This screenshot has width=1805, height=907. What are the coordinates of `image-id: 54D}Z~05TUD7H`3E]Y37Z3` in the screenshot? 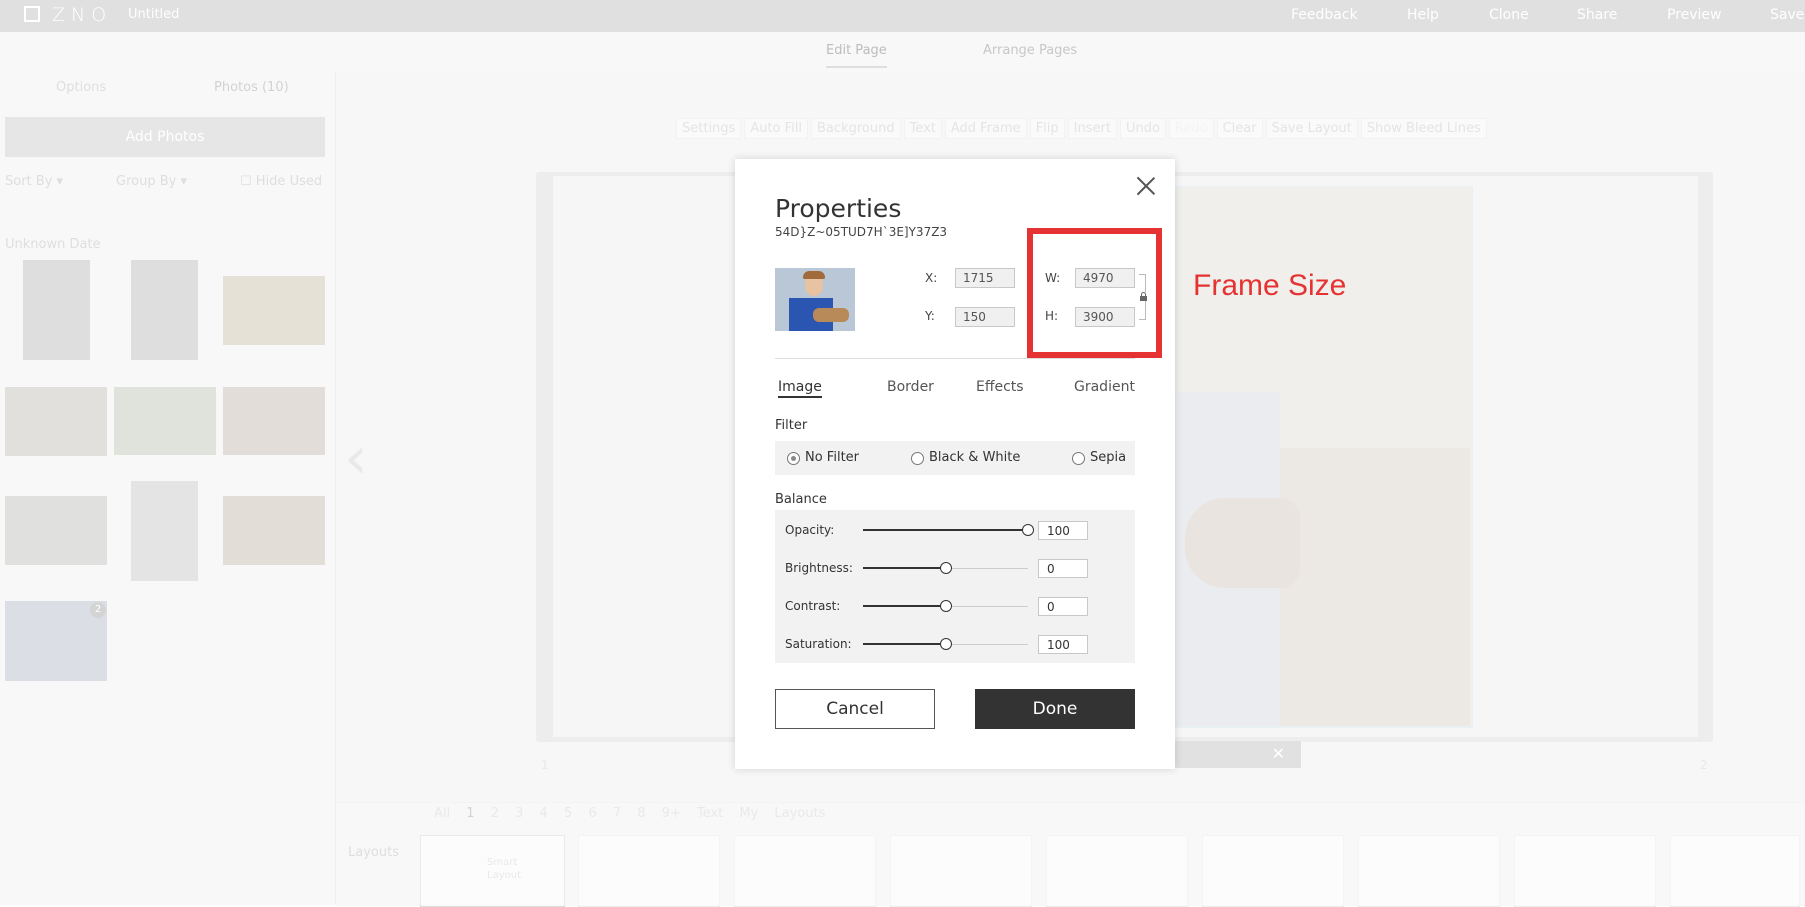 It's located at (861, 232).